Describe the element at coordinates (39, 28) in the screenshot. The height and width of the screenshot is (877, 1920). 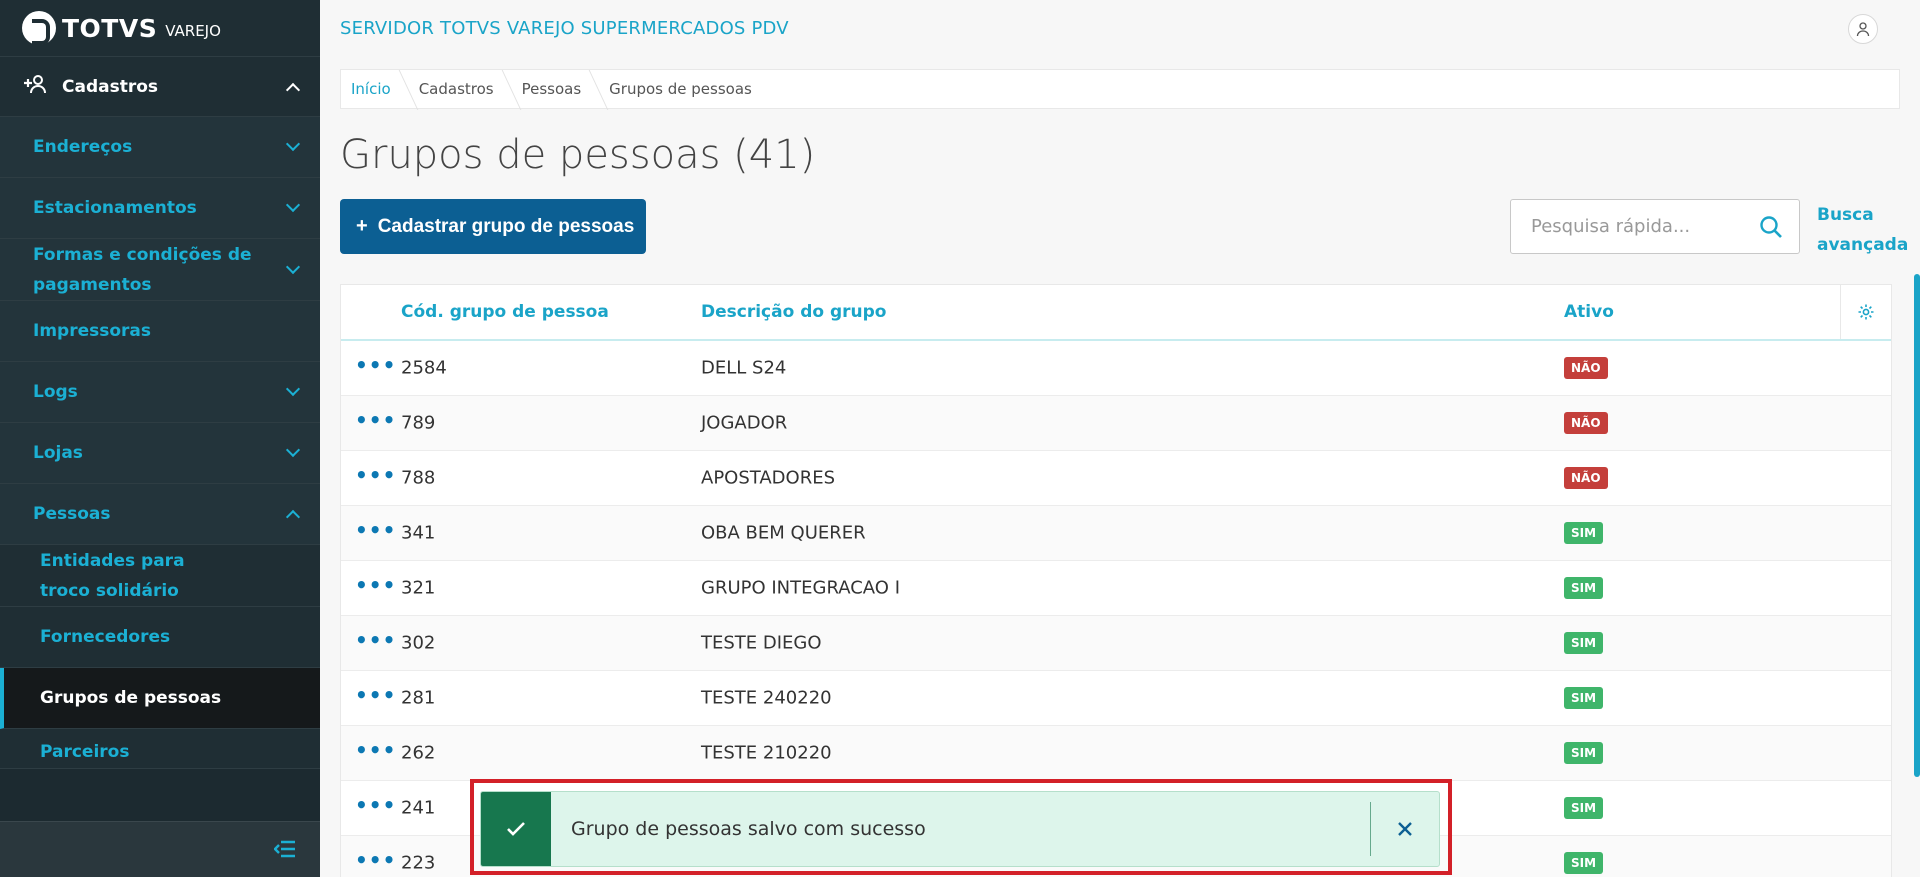
I see `totvs-logo-icon` at that location.